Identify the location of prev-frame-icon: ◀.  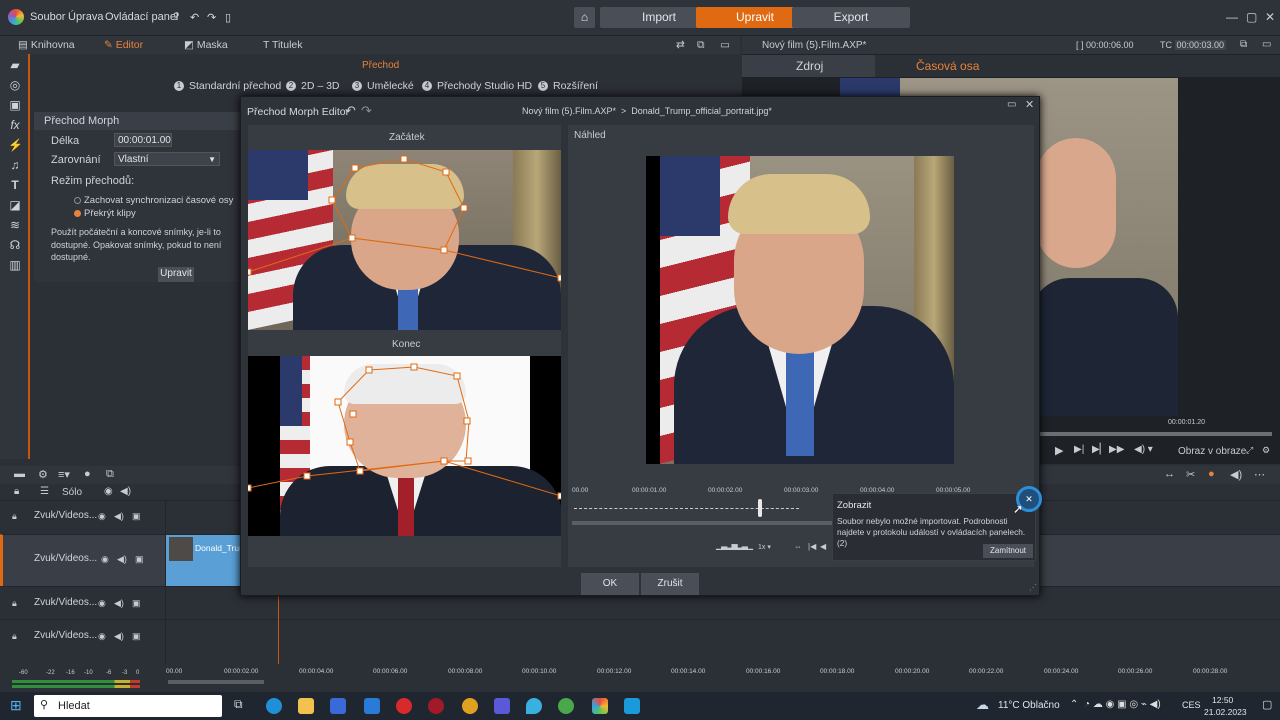
(823, 546).